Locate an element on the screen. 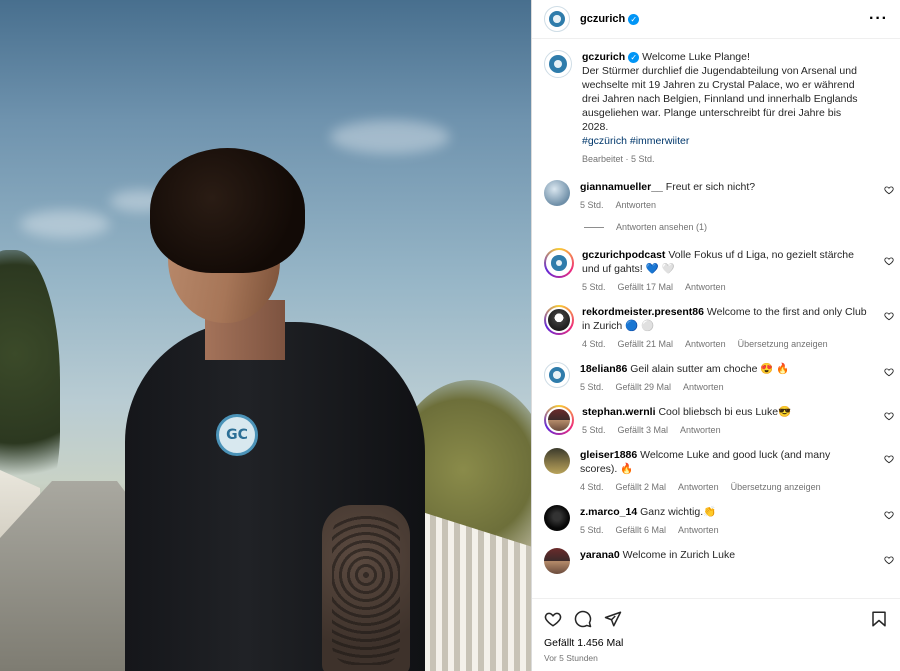 The height and width of the screenshot is (671, 900). post-actions: Gefällt 1.456 Mal Vor 5 Stunden is located at coordinates (716, 634).